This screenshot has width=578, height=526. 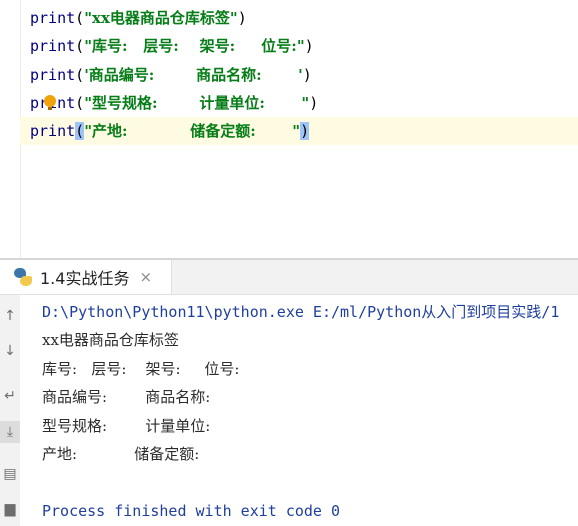 I want to click on python-icon, so click(x=23, y=277).